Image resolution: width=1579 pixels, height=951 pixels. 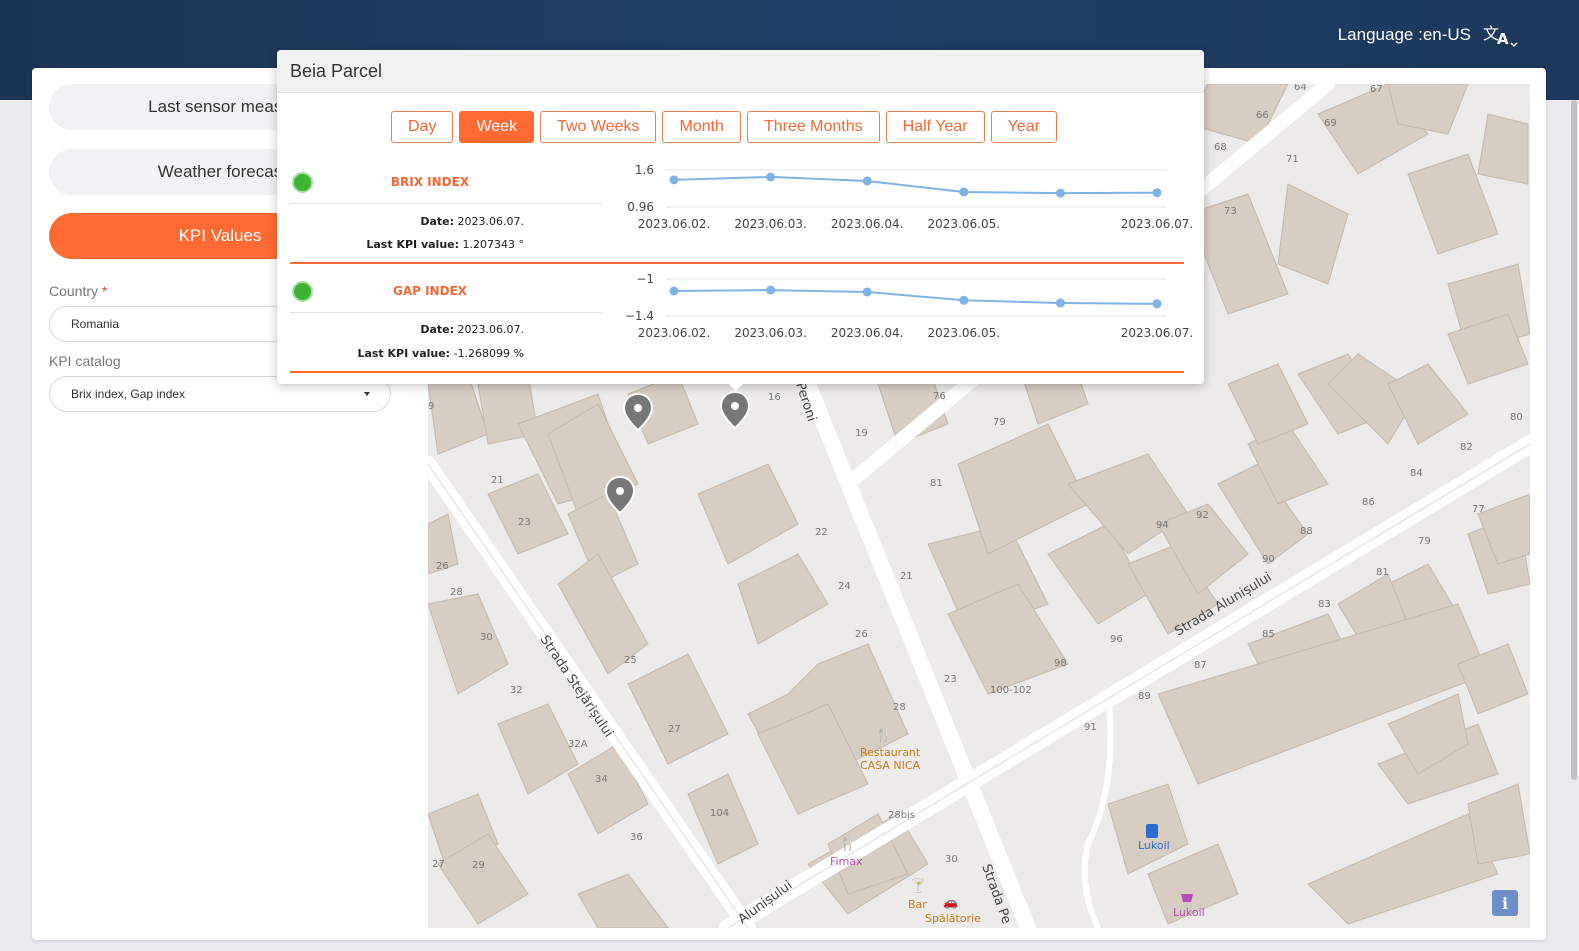 I want to click on svg-text: Restaurant, so click(x=890, y=752).